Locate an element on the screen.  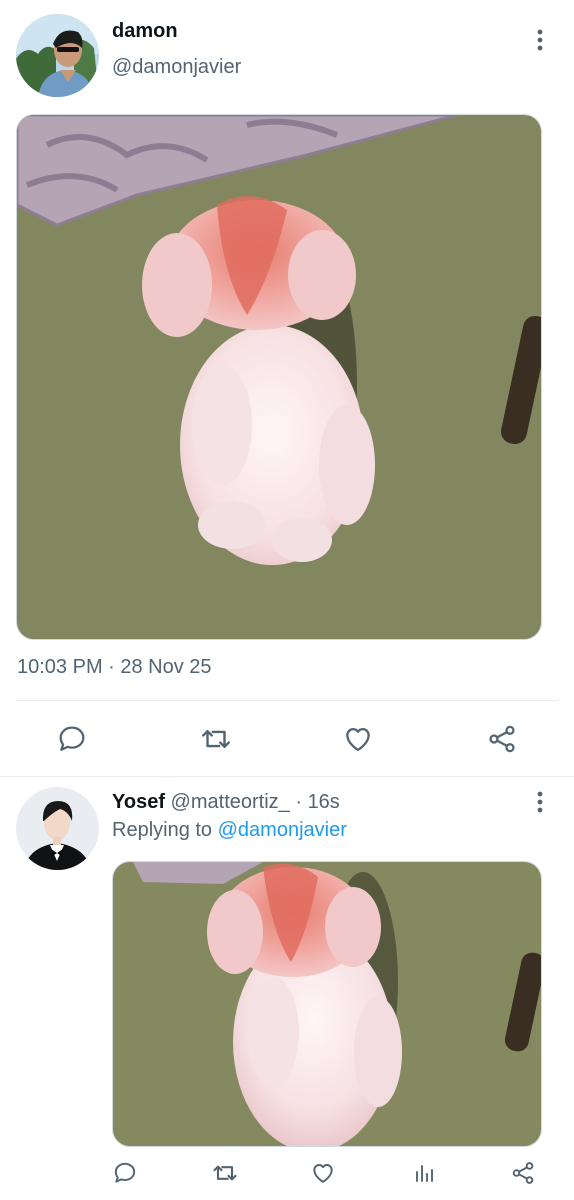
reply-header: Yosef @matteortiz_ · 16s is located at coordinates (226, 802).